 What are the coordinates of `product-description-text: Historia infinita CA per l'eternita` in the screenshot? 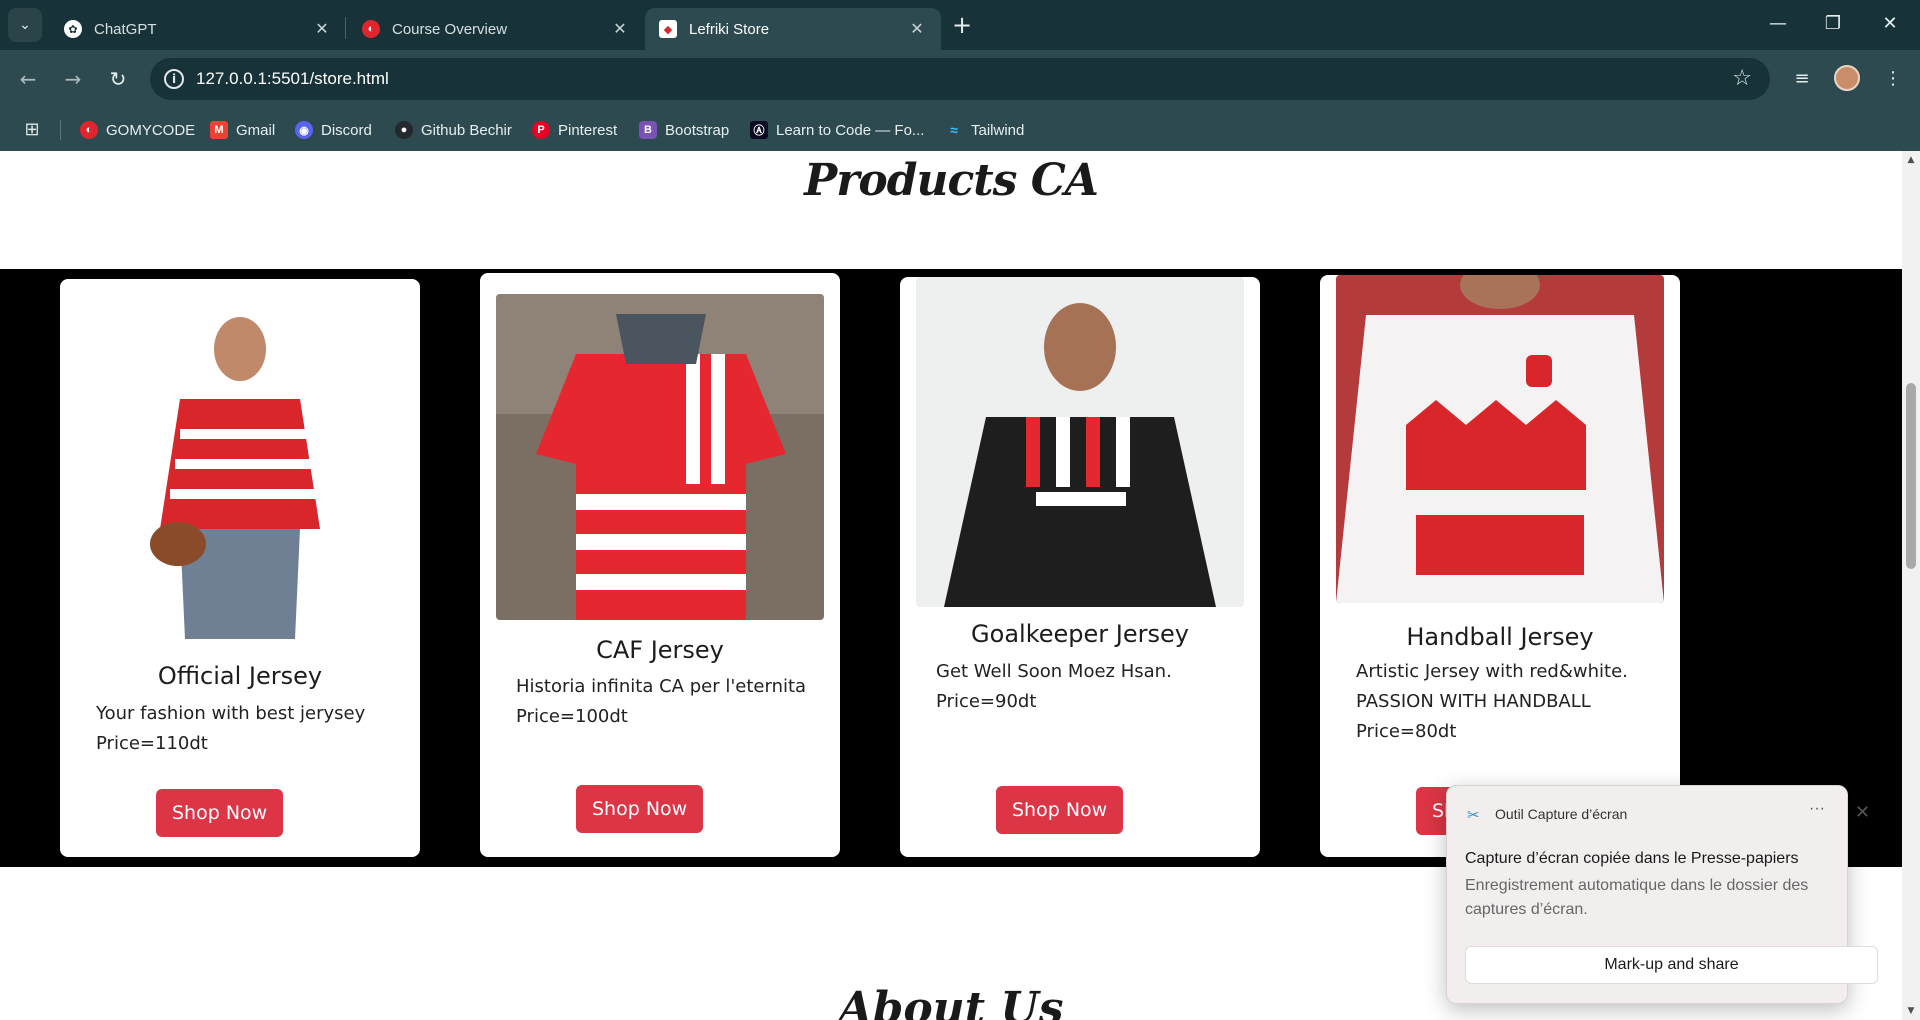 It's located at (661, 686).